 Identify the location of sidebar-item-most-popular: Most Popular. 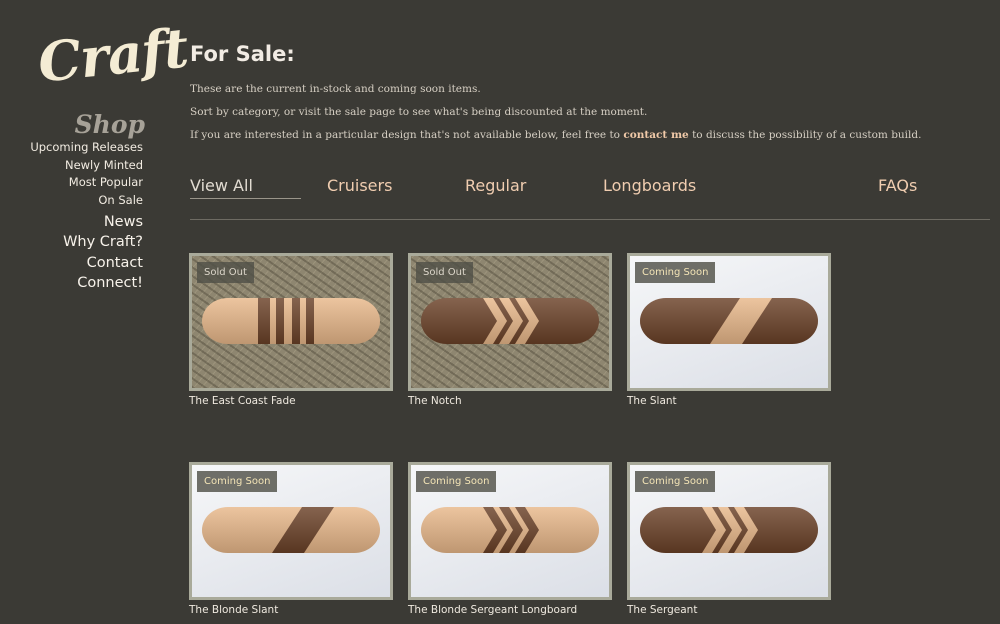
(86, 183).